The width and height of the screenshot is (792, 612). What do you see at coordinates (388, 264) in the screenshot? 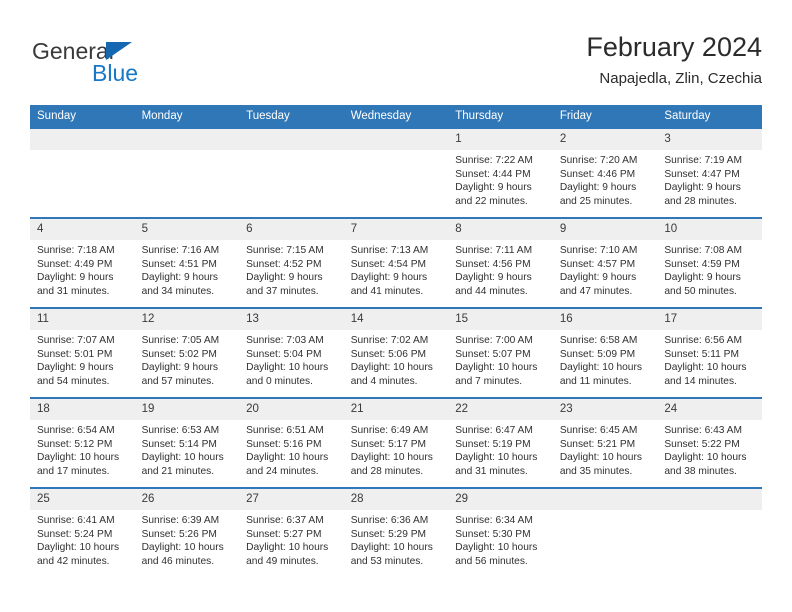
I see `sunset-text: Sunset: 4:54 PM` at bounding box center [388, 264].